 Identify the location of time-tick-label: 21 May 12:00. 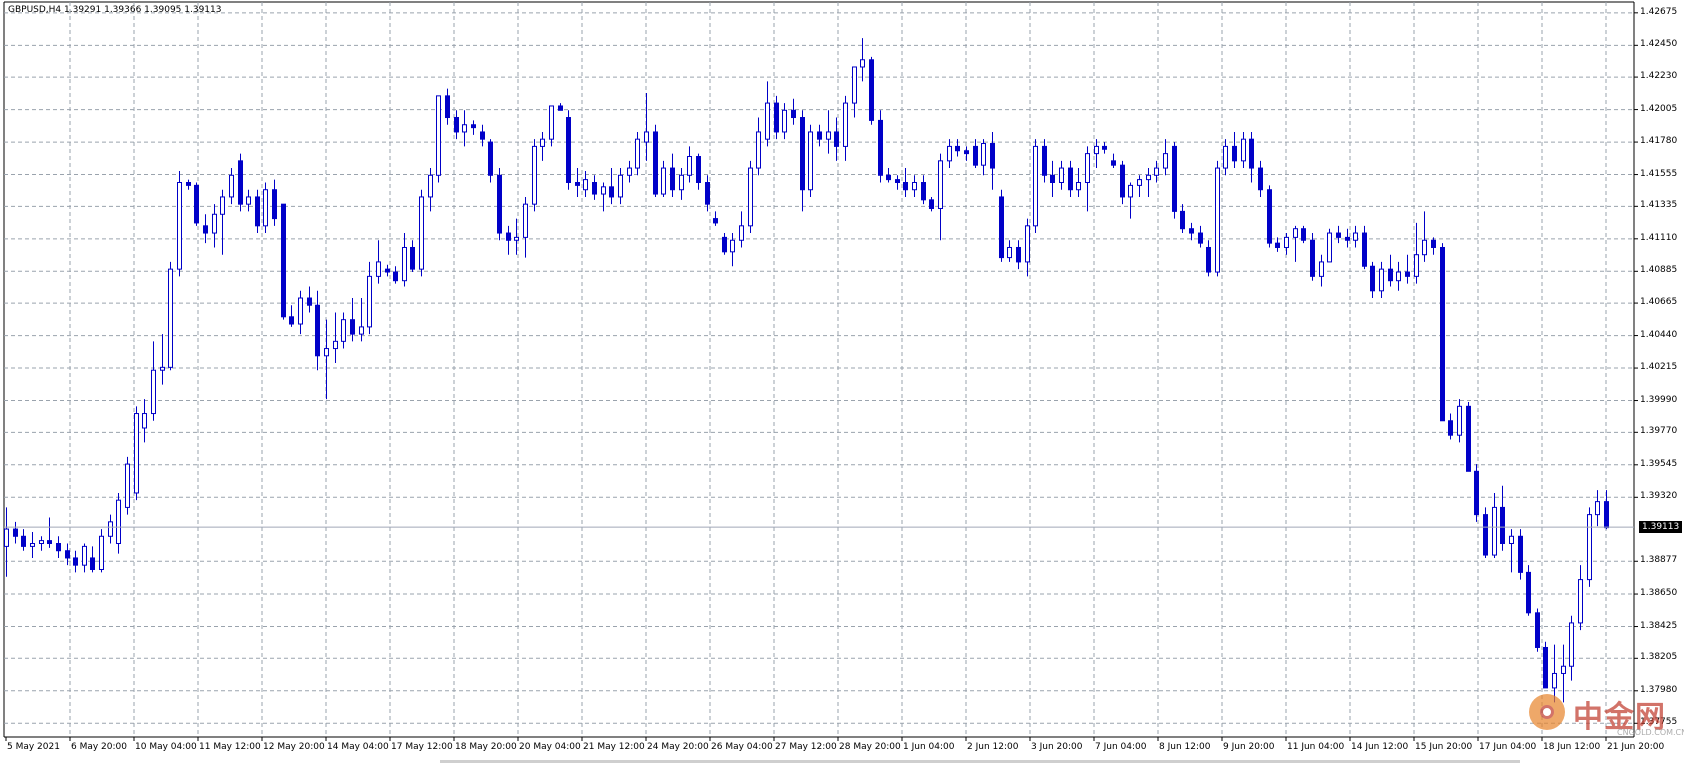
(614, 747).